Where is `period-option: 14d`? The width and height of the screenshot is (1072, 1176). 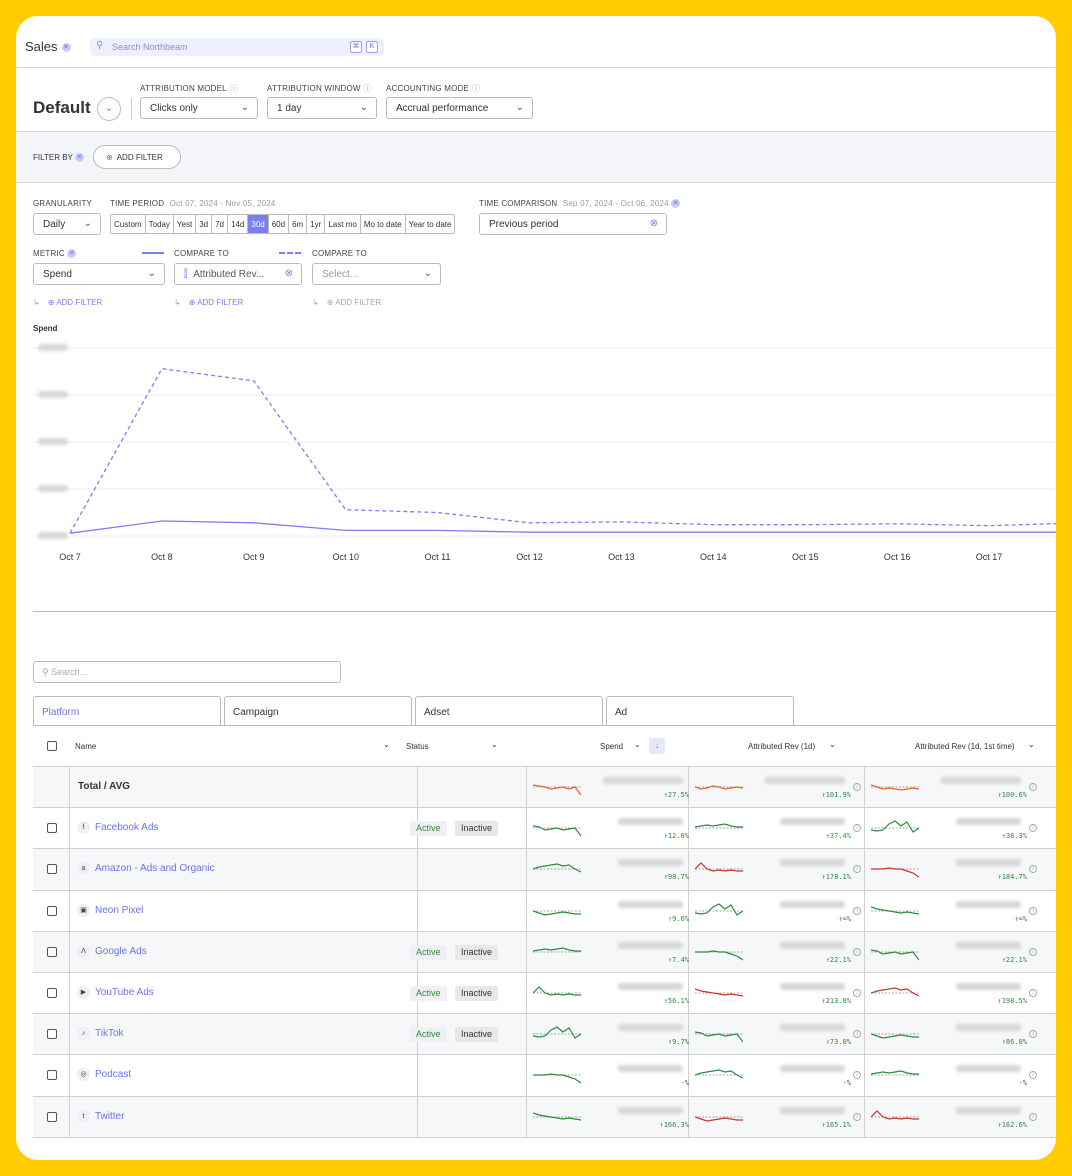
period-option: 14d is located at coordinates (238, 224).